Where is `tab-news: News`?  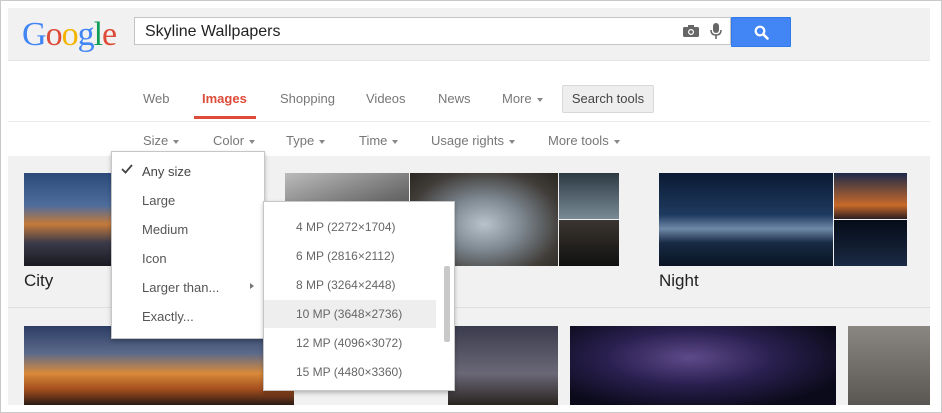 tab-news: News is located at coordinates (454, 98).